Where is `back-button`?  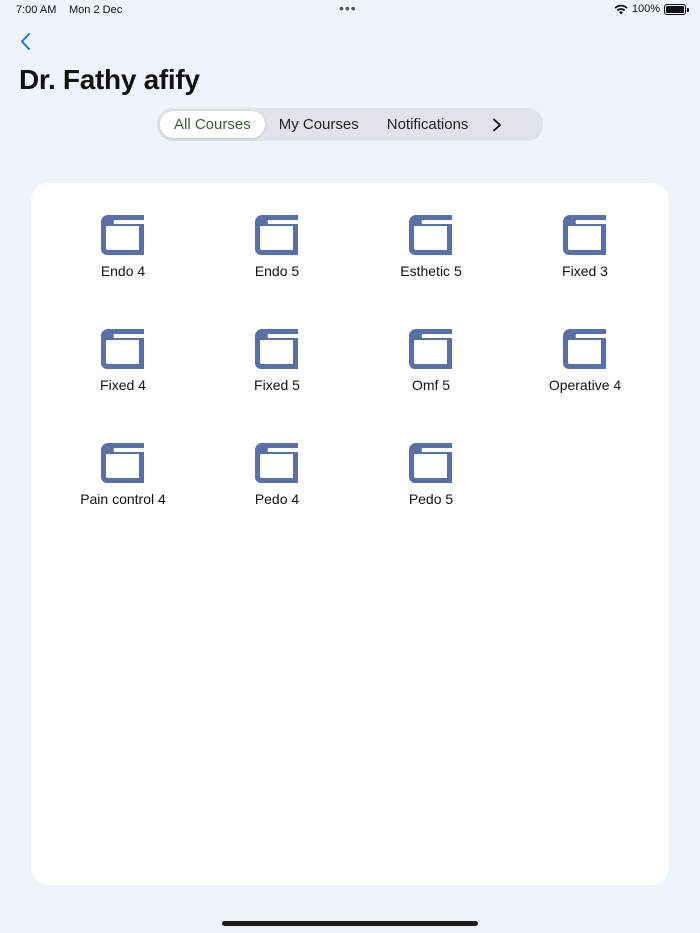 back-button is located at coordinates (26, 42).